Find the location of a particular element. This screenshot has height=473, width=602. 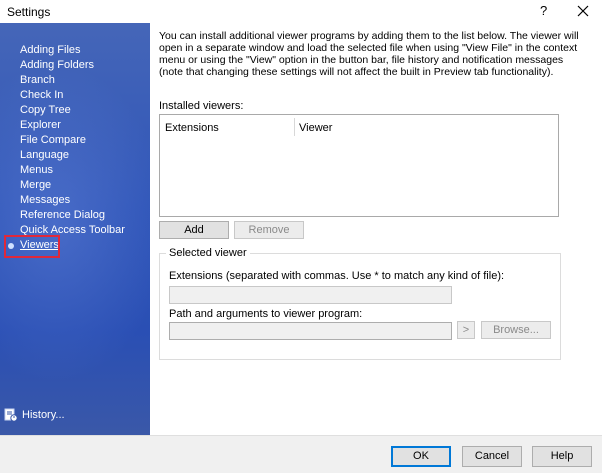

cancel-button: Cancel is located at coordinates (492, 456).